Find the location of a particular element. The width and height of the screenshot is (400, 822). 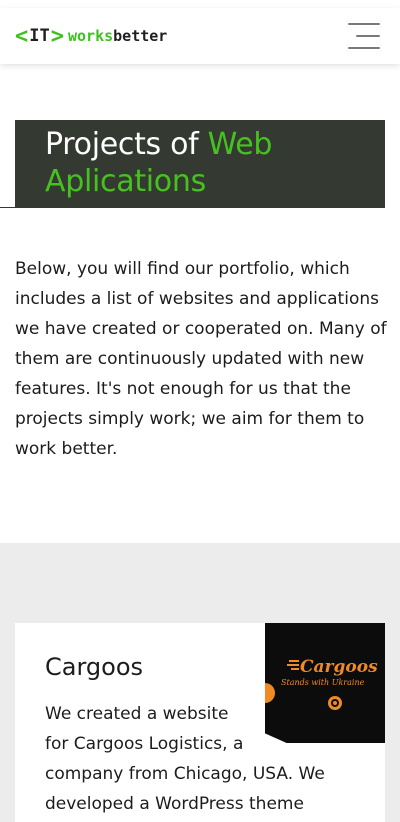

logo-it: IT is located at coordinates (39, 36).